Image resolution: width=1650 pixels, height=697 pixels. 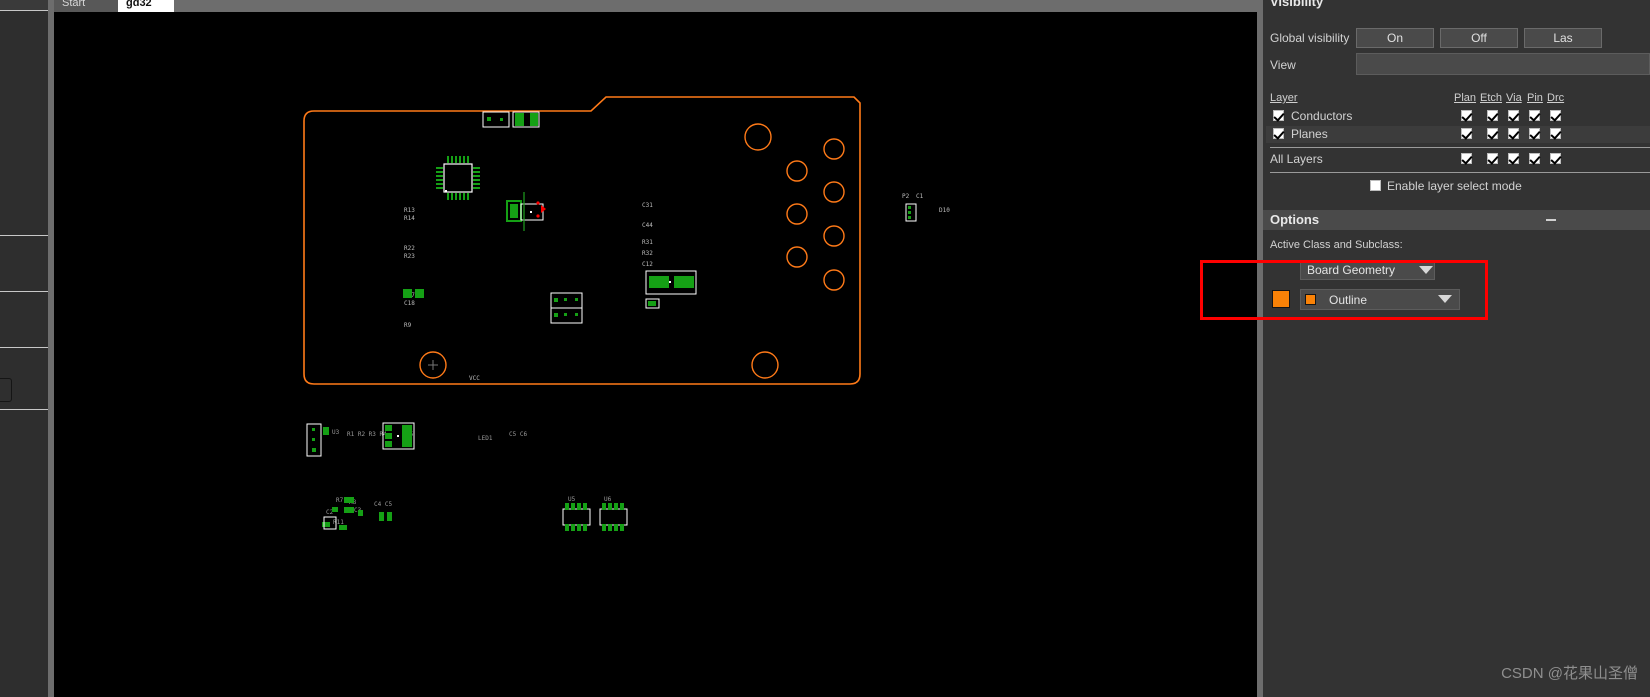 What do you see at coordinates (655, 13) in the screenshot?
I see `tab-strip: Start Page gd32 ahh` at bounding box center [655, 13].